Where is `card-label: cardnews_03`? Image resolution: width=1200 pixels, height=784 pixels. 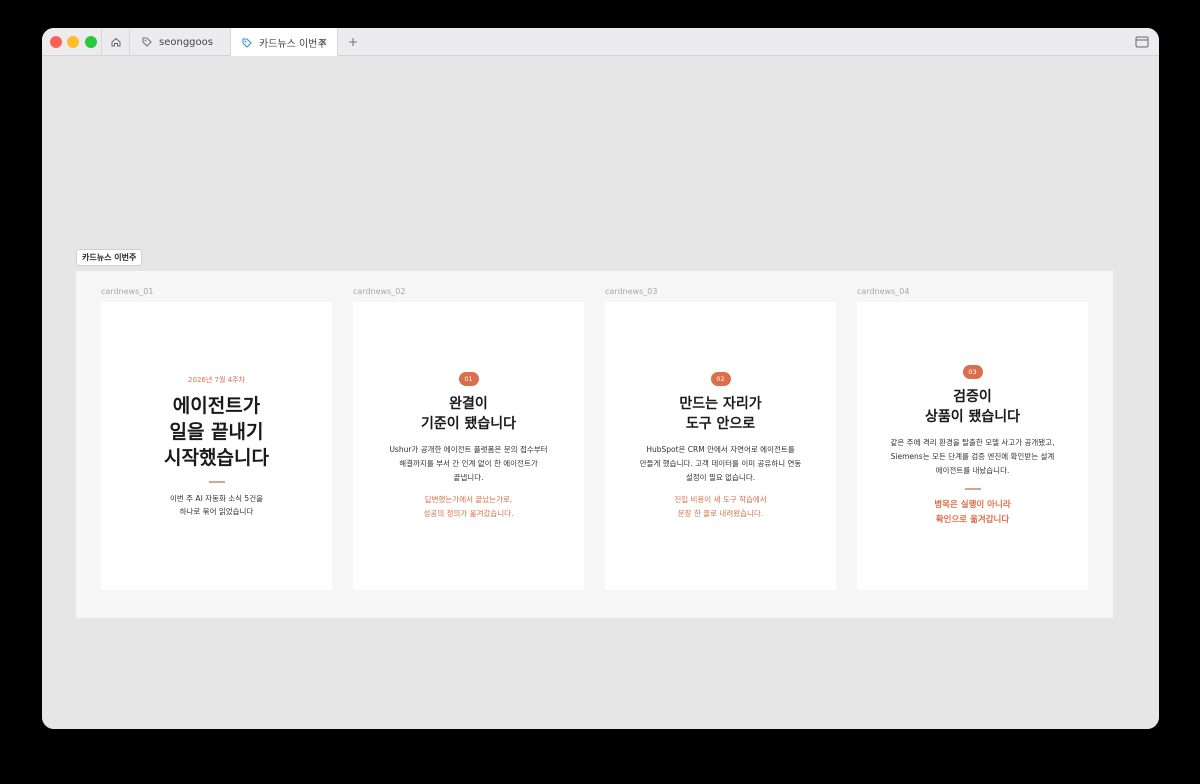 card-label: cardnews_03 is located at coordinates (631, 291).